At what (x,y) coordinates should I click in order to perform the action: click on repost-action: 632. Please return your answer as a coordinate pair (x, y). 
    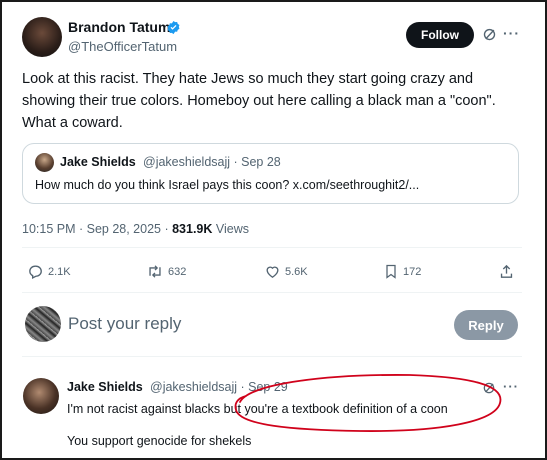
    Looking at the image, I should click on (166, 271).